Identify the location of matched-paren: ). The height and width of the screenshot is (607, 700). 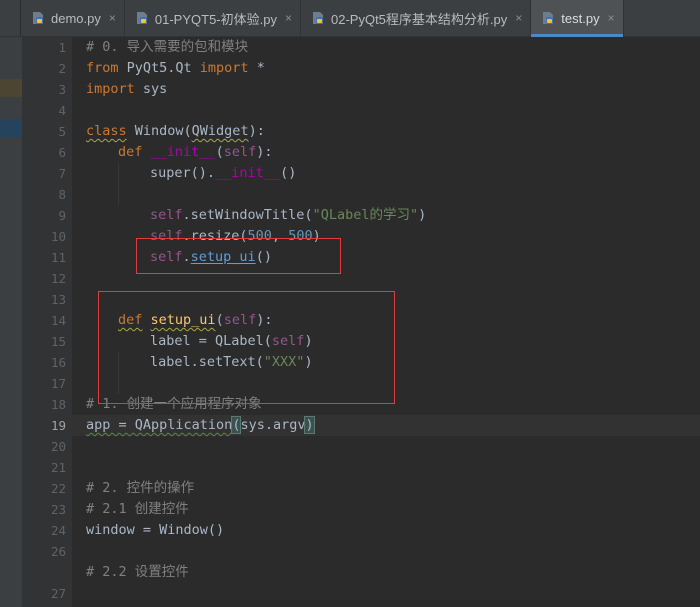
(309, 425).